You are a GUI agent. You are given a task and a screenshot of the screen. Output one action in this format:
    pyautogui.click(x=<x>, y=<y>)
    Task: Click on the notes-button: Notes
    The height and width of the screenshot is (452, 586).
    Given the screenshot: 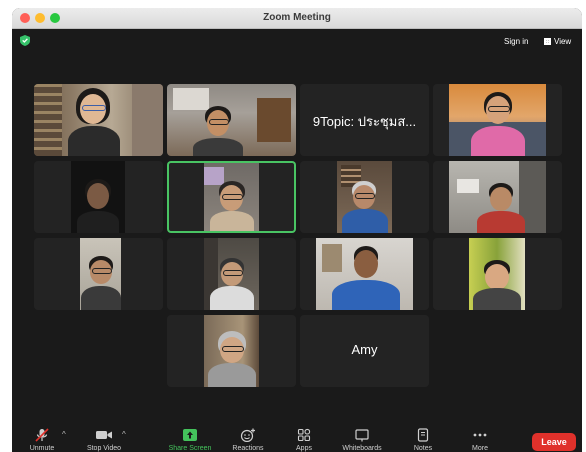 What is the action you would take?
    pyautogui.click(x=423, y=440)
    